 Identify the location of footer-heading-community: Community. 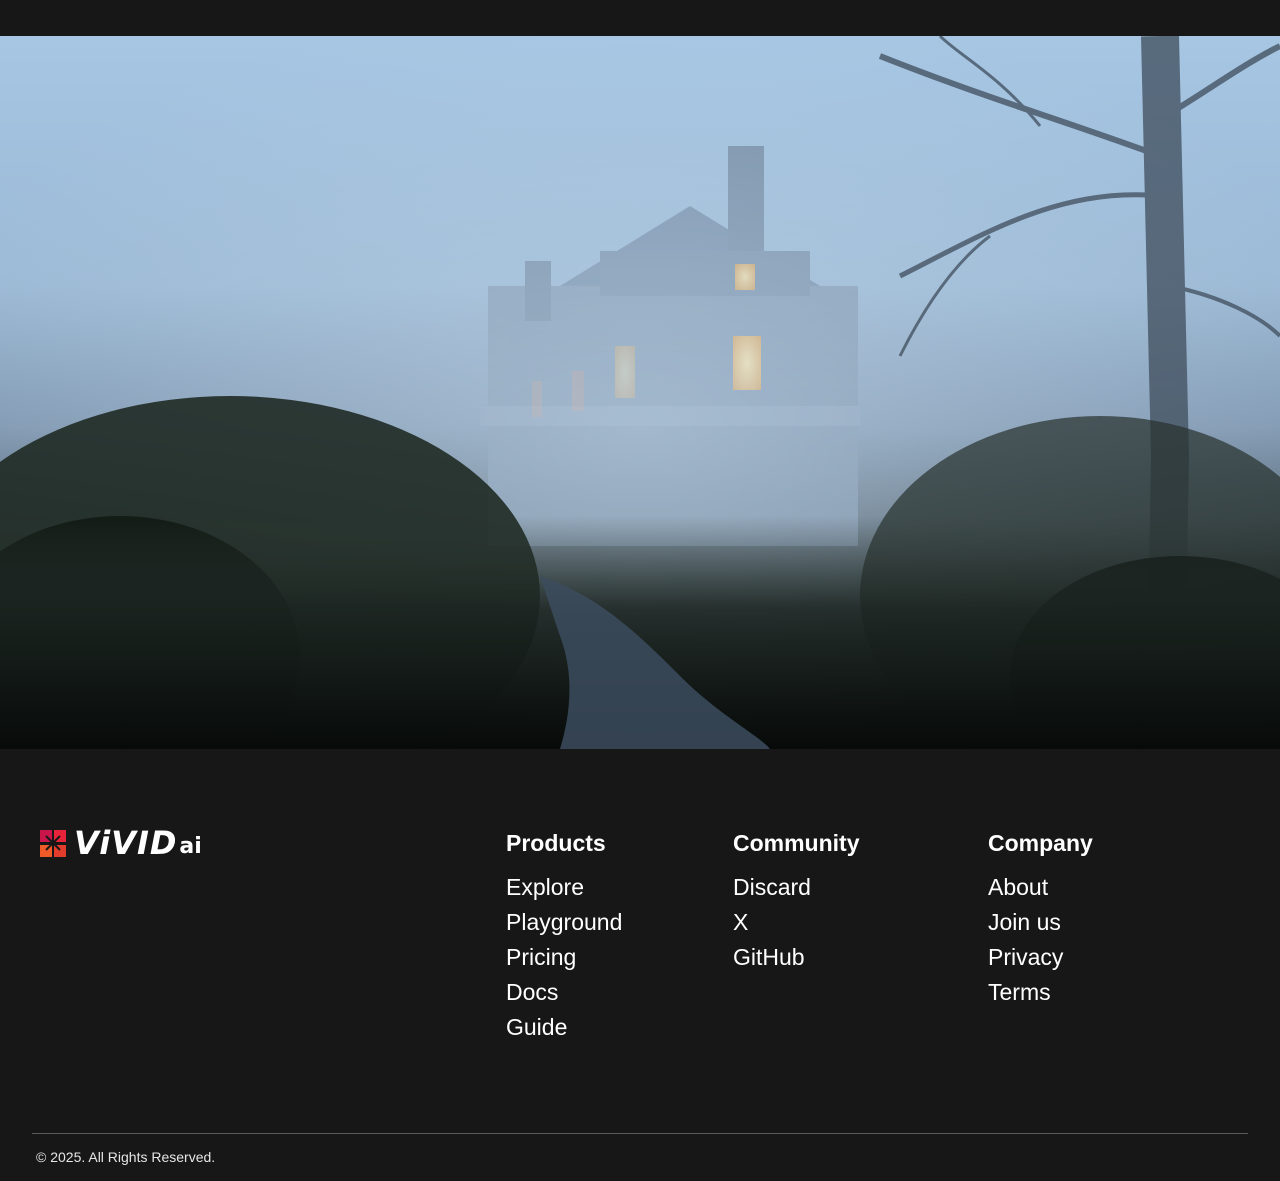
(796, 843).